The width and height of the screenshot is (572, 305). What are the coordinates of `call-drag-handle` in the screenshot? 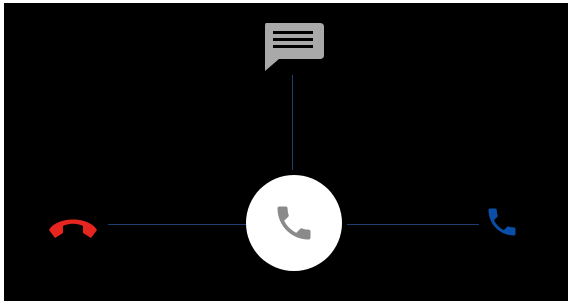 It's located at (294, 223).